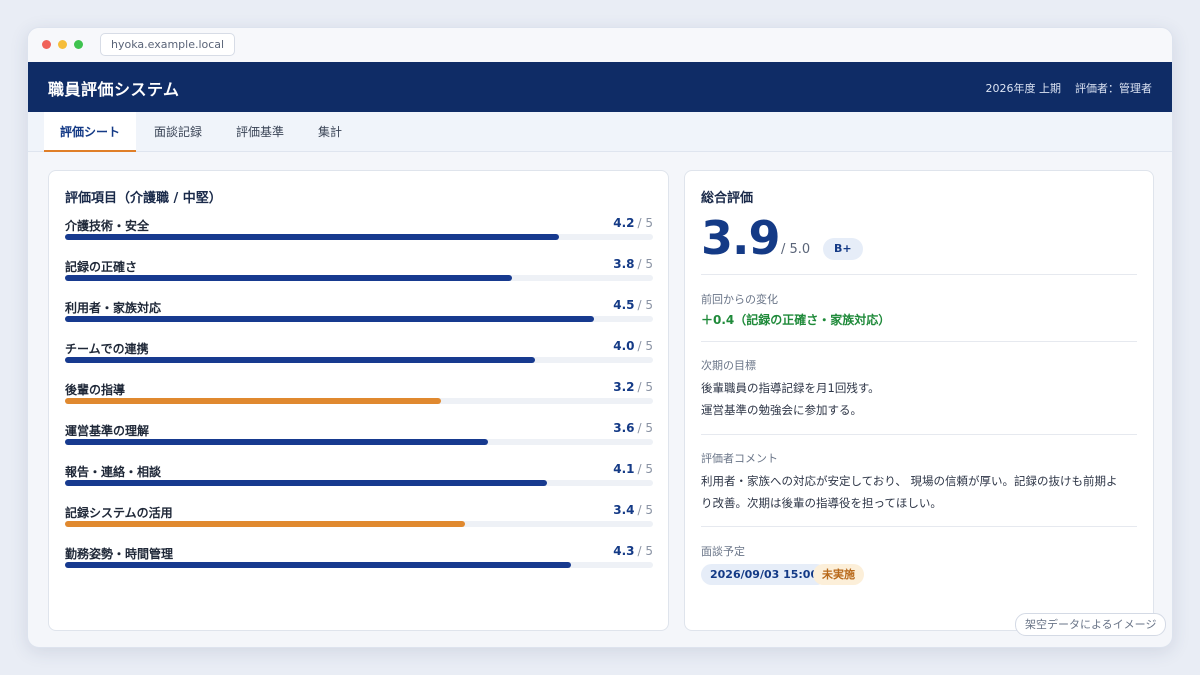 The height and width of the screenshot is (675, 1200). What do you see at coordinates (739, 458) in the screenshot?
I see `comment-label: 評価者コメント` at bounding box center [739, 458].